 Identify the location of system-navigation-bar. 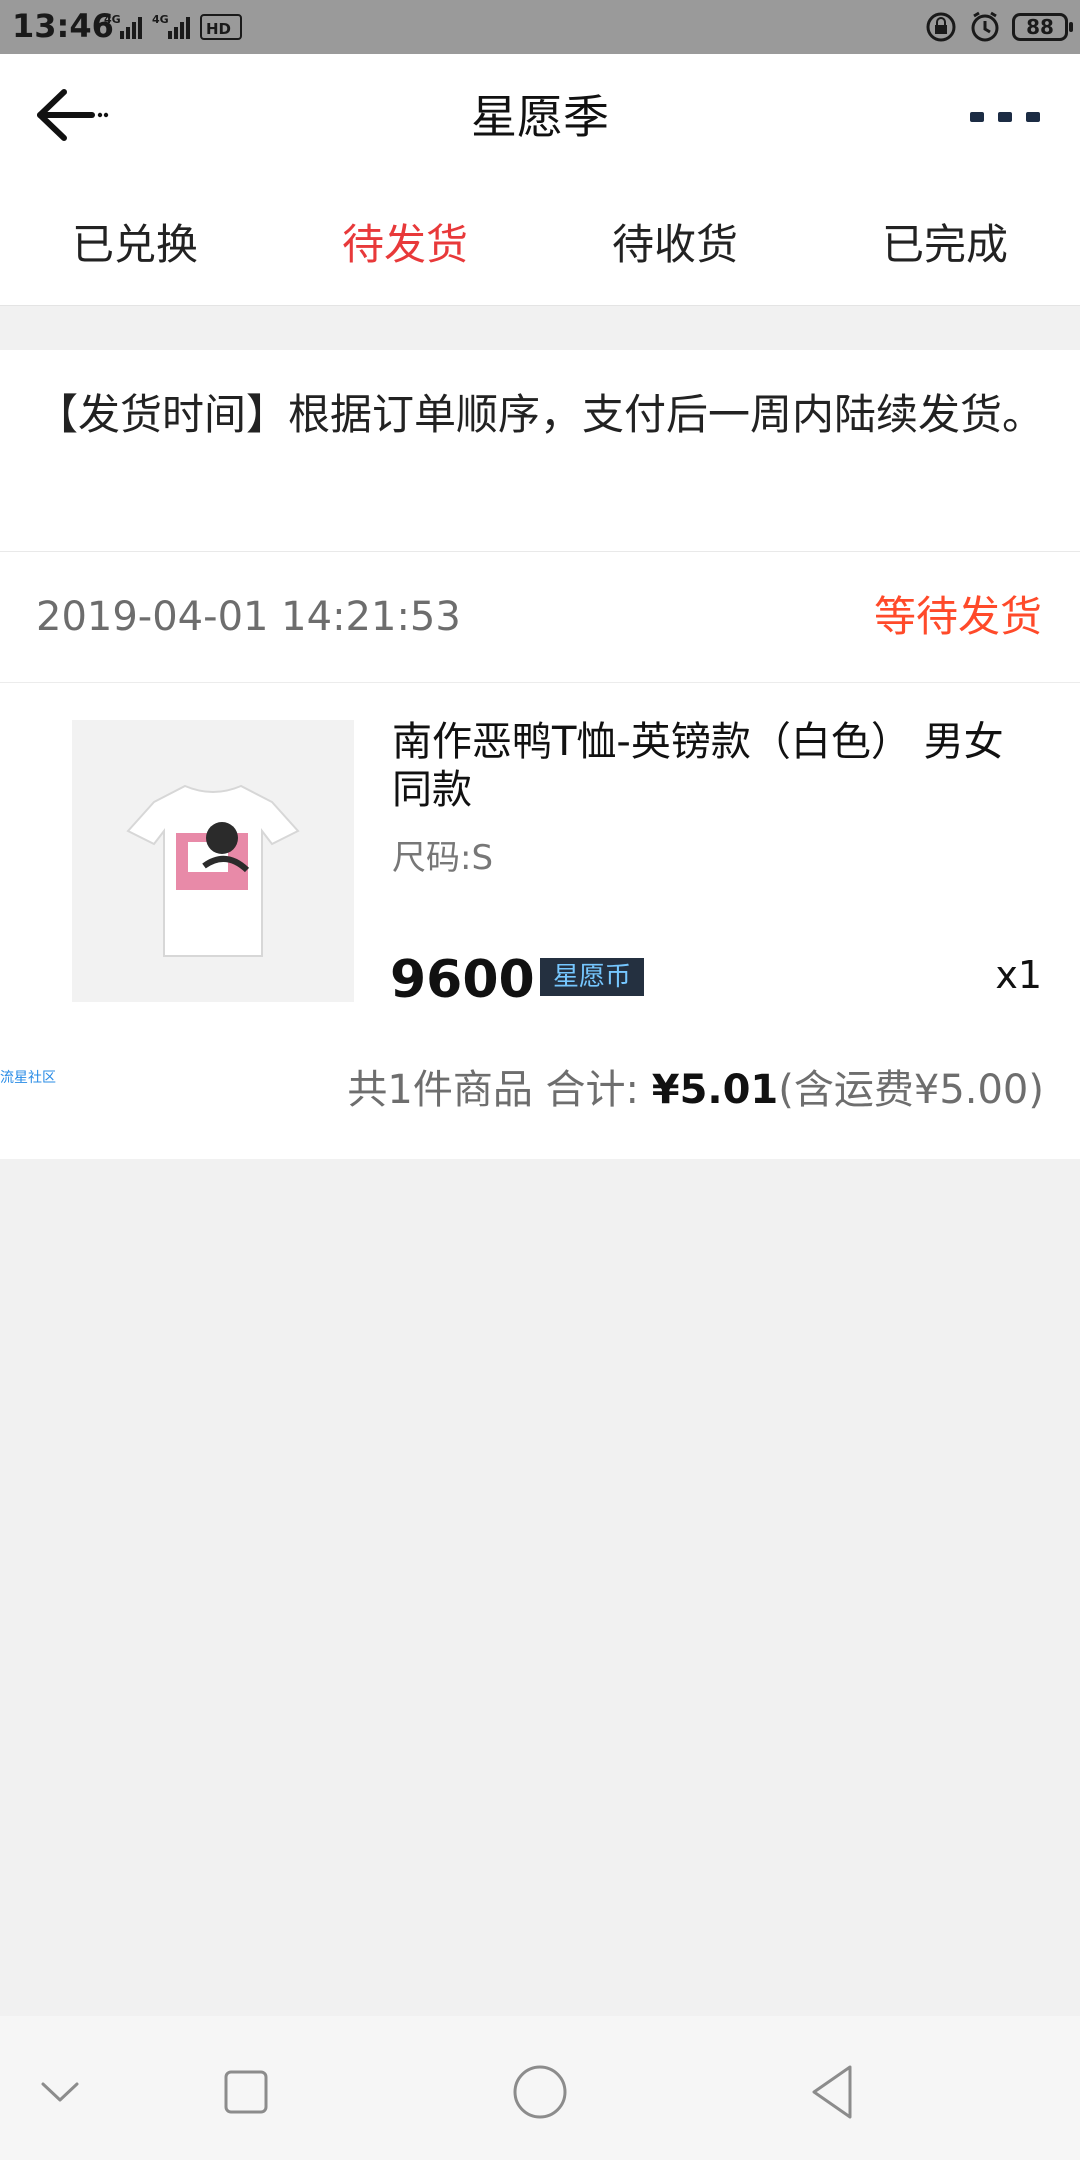
(540, 2088).